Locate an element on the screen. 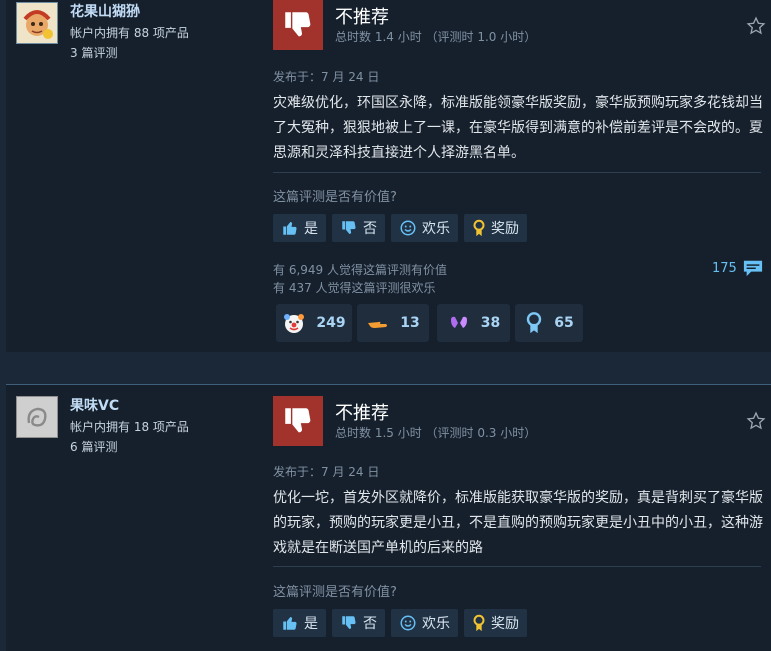 Image resolution: width=771 pixels, height=651 pixels. helpful-count-text: 有 6,949 人觉得这篇评测有价值 is located at coordinates (360, 270).